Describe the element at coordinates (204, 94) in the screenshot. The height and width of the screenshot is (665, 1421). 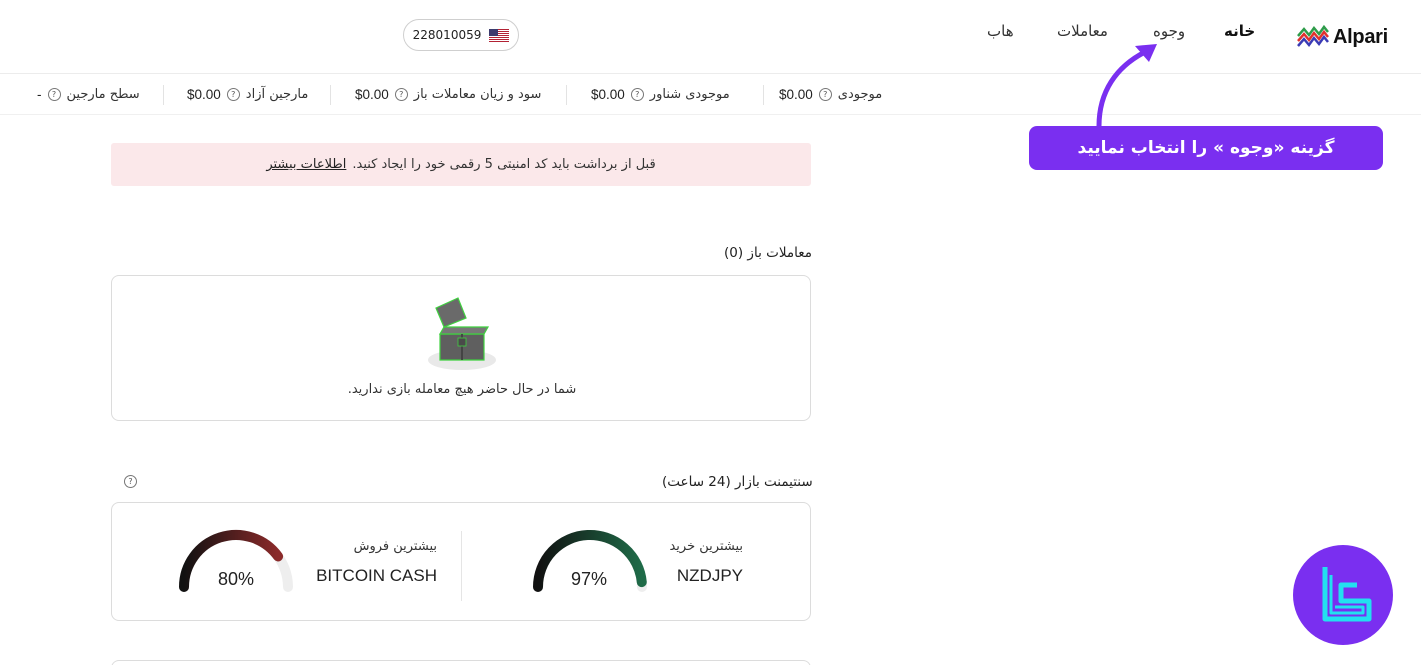
I see `stat-free-margin-value: $0.00` at that location.